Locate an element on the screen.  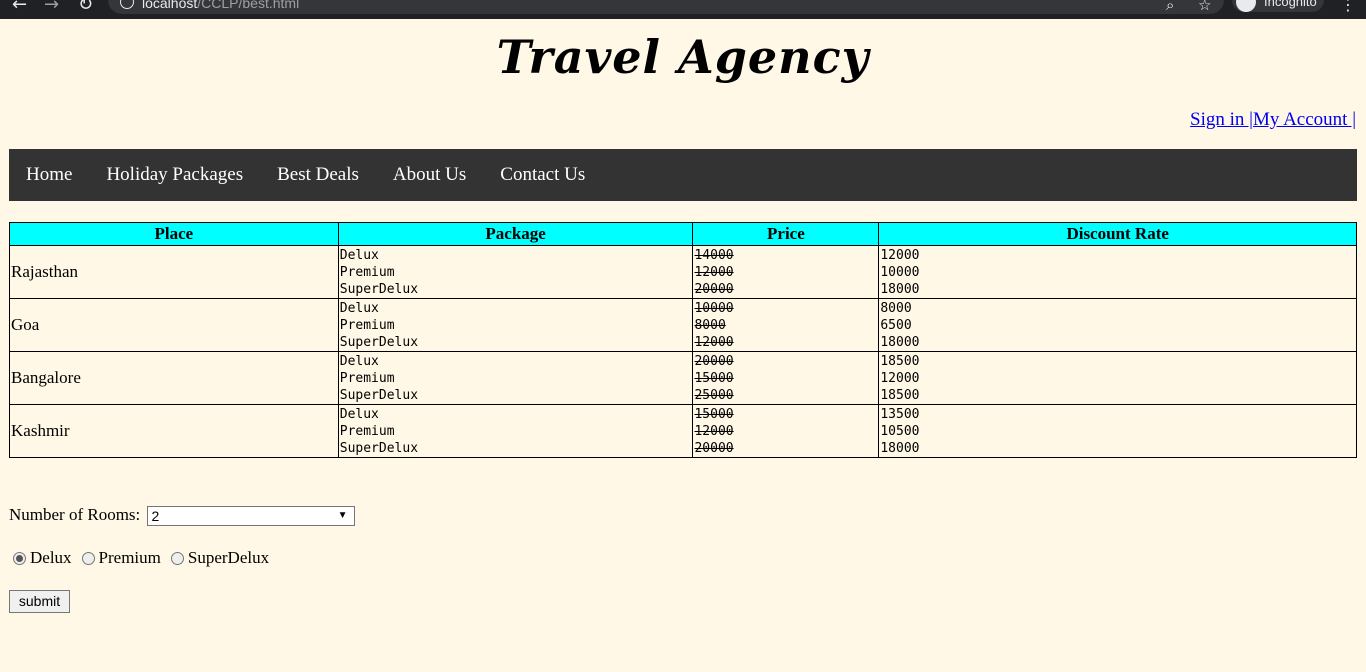
original-price: 14000 is located at coordinates (714, 255).